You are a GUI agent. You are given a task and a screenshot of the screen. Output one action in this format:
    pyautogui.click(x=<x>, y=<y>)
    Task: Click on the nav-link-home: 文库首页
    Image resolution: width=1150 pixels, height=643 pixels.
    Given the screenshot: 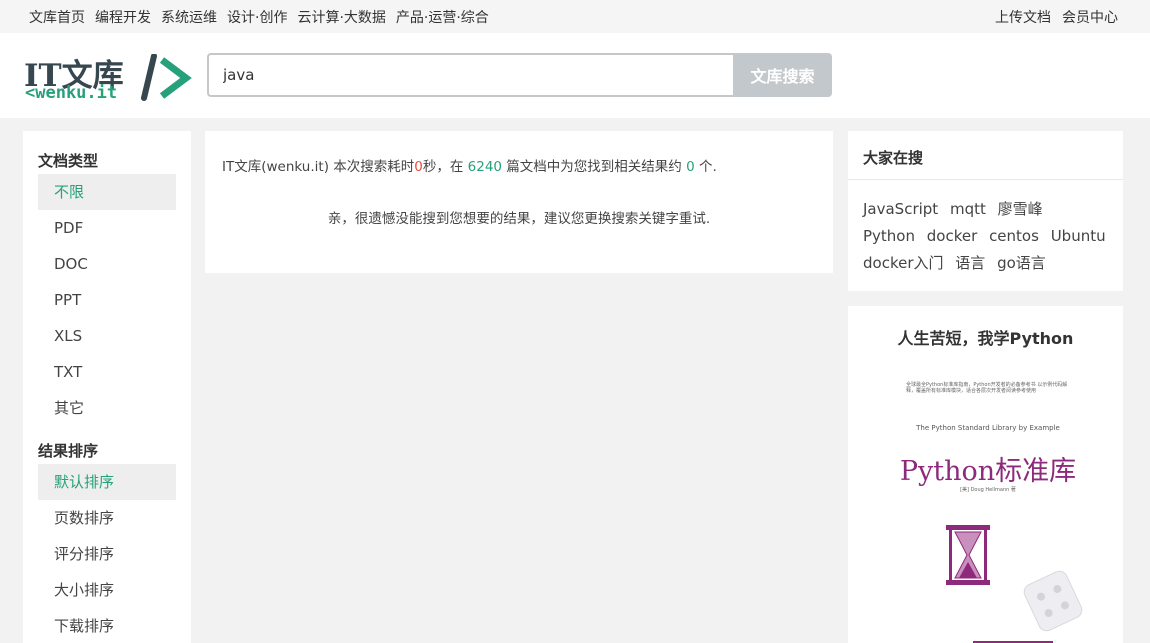 What is the action you would take?
    pyautogui.click(x=57, y=17)
    